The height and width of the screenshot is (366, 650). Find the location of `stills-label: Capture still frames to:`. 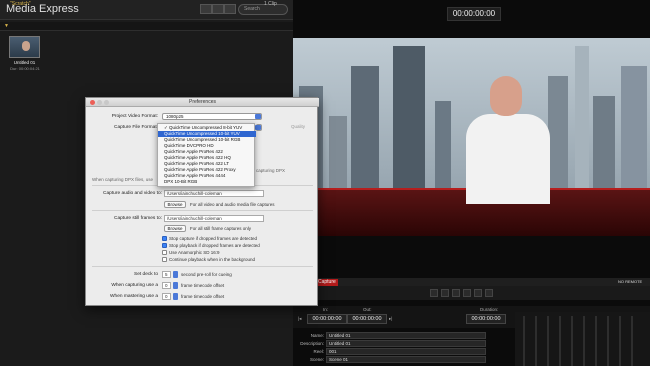

stills-label: Capture still frames to: is located at coordinates (138, 218).